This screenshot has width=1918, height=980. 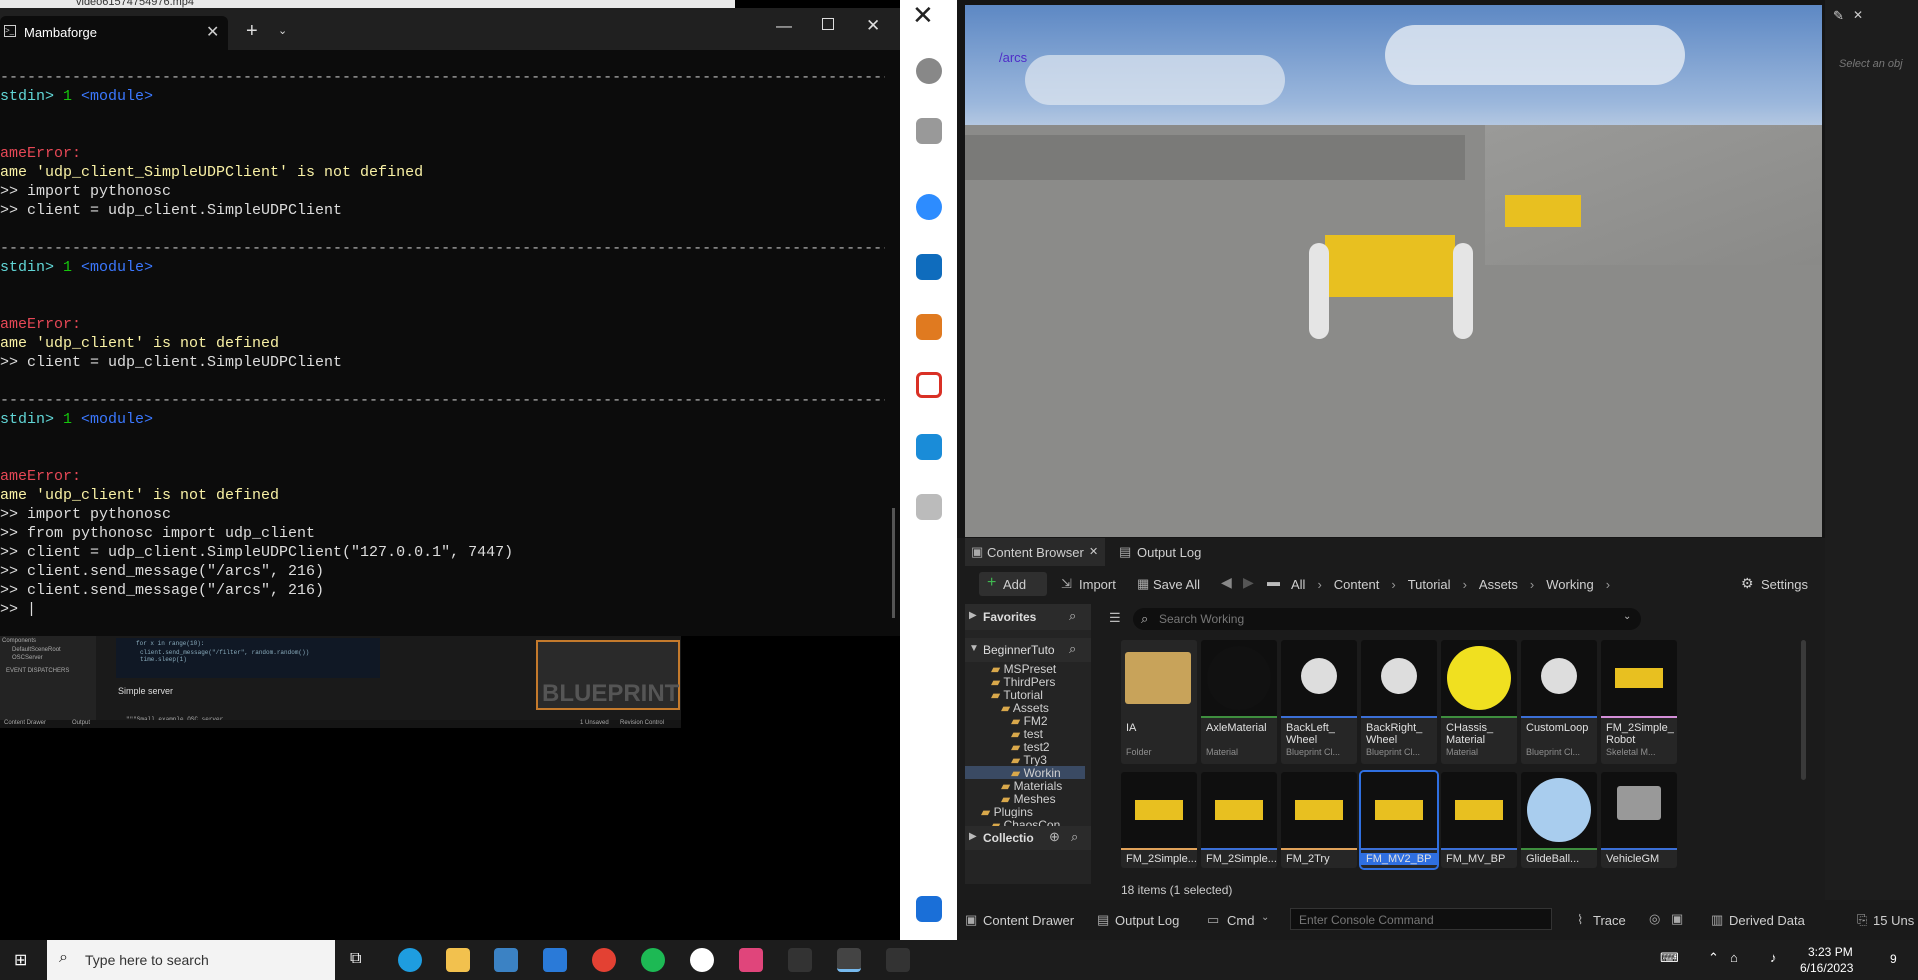 What do you see at coordinates (1035, 552) in the screenshot?
I see `tab-content-browser: ▣ Content Browser ✕` at bounding box center [1035, 552].